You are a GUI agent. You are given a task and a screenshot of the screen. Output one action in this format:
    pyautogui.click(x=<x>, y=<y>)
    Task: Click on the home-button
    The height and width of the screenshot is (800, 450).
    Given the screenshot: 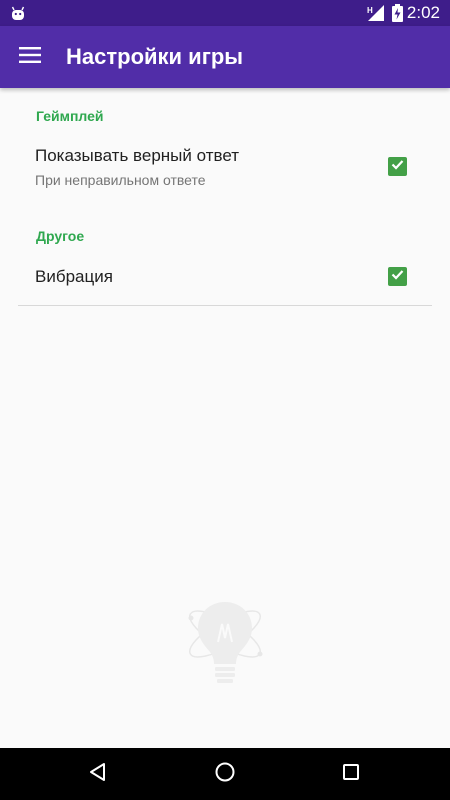 What is the action you would take?
    pyautogui.click(x=225, y=774)
    